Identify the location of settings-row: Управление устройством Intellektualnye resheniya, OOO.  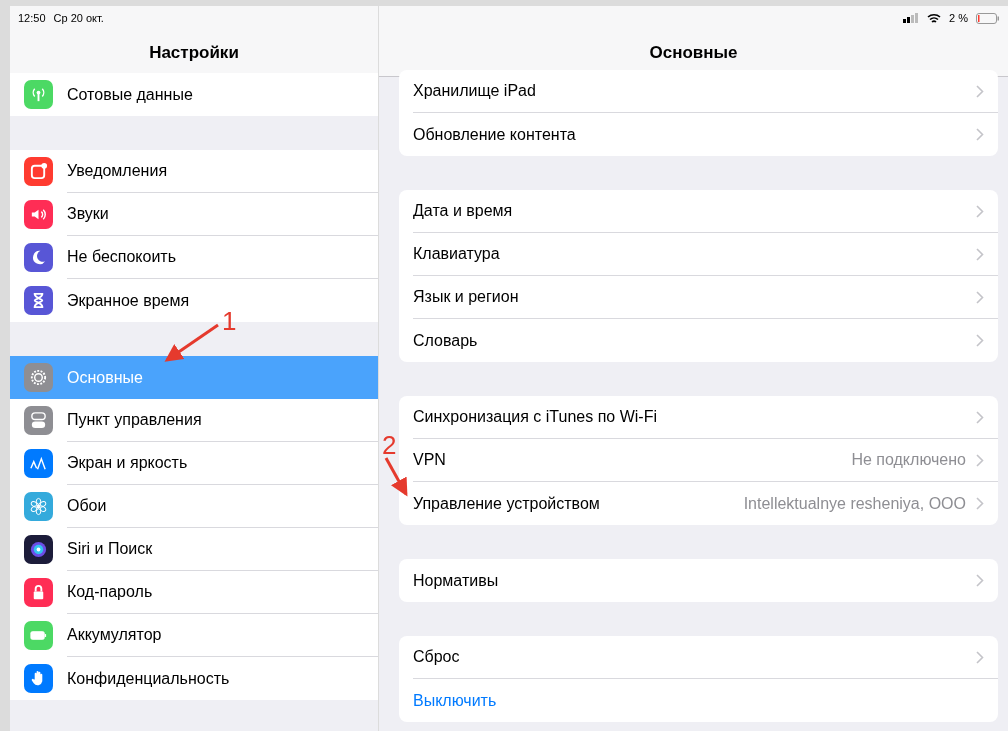
(698, 503).